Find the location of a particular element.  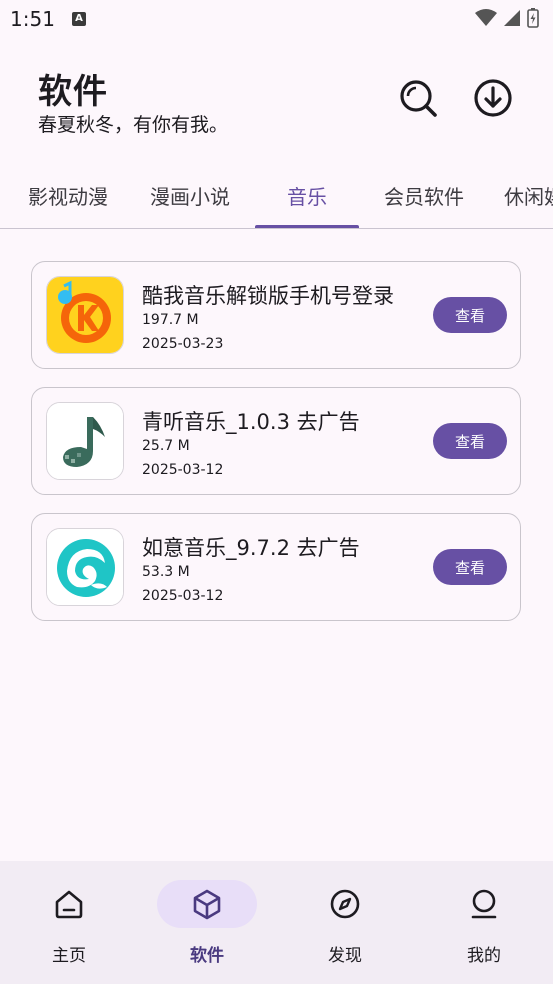

search-button is located at coordinates (418, 98).